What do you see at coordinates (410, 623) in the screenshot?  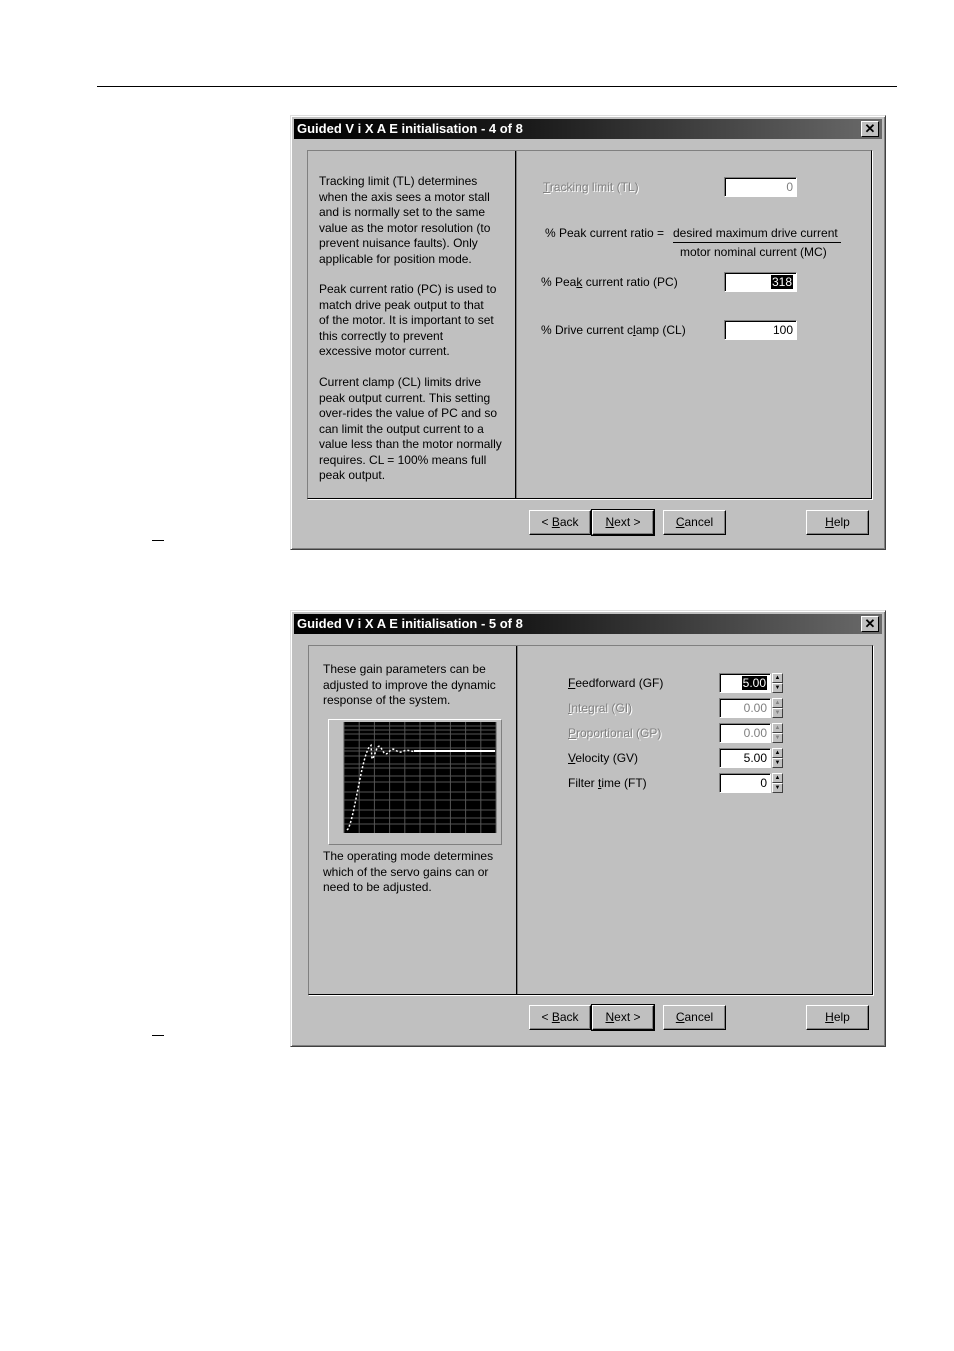 I see `dialog-title: Guided V i X A E initialisation - 5 of 8` at bounding box center [410, 623].